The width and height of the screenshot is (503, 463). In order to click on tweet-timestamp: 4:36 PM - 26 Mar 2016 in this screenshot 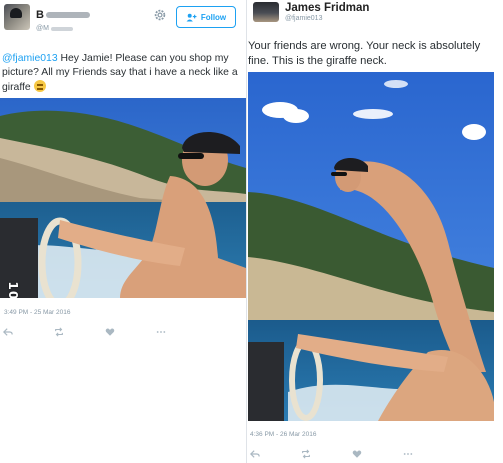, I will do `click(283, 434)`.